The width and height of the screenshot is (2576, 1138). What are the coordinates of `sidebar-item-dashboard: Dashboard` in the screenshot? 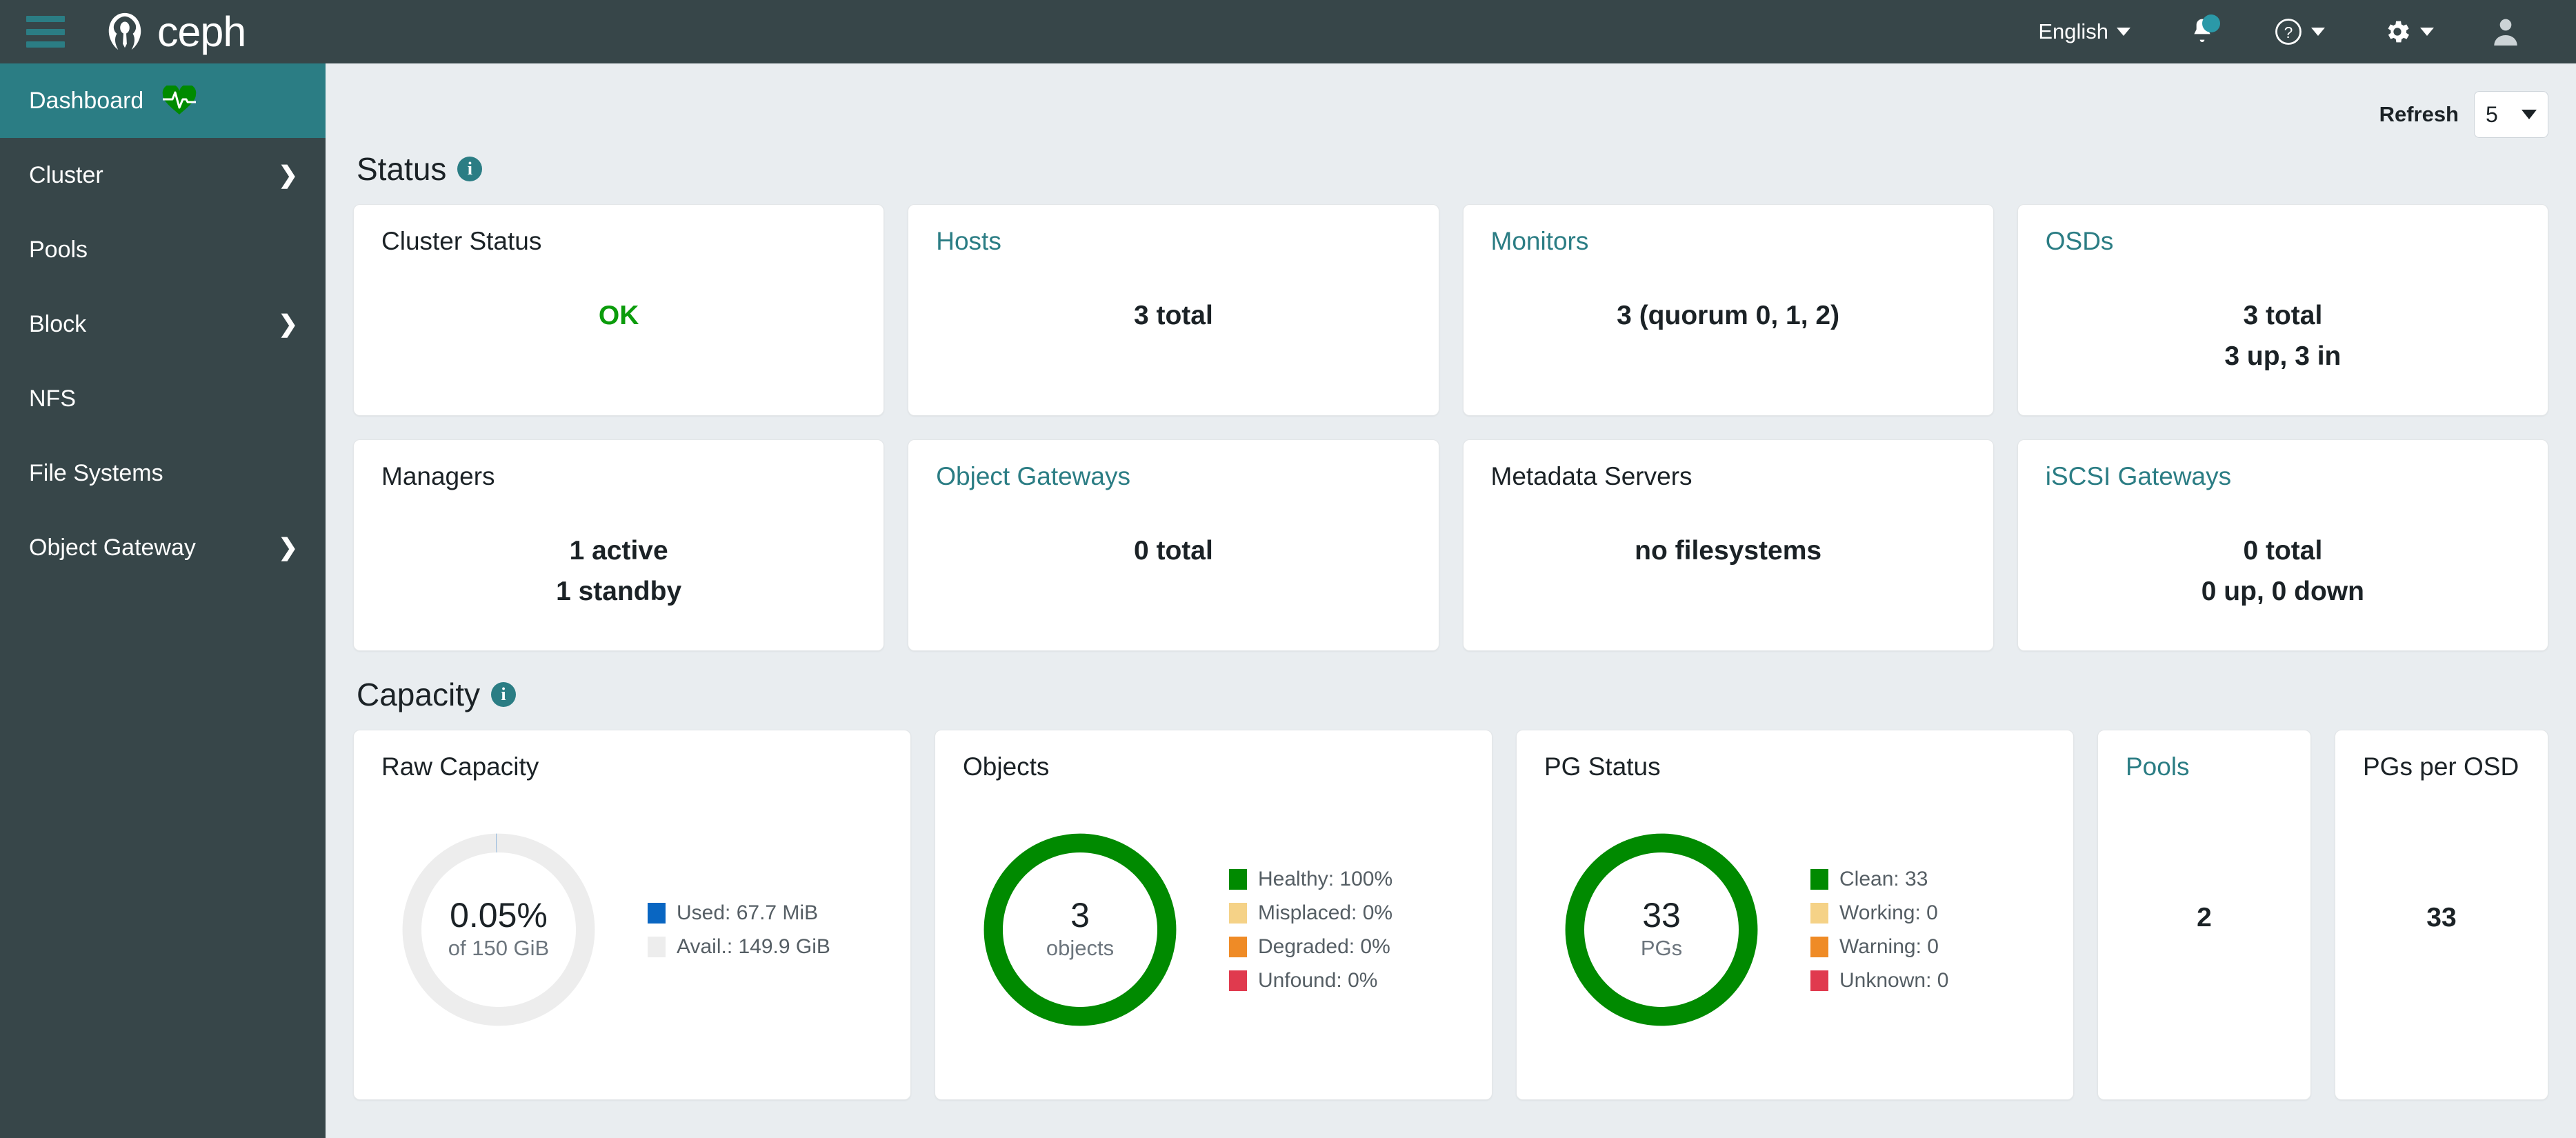 It's located at (163, 100).